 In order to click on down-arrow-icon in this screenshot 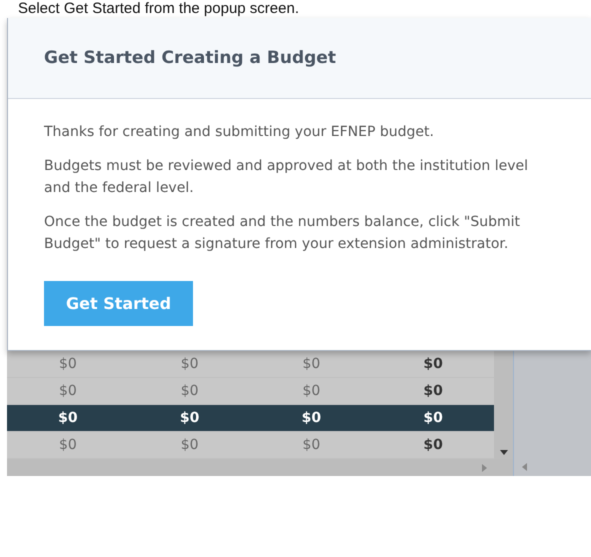, I will do `click(504, 452)`.